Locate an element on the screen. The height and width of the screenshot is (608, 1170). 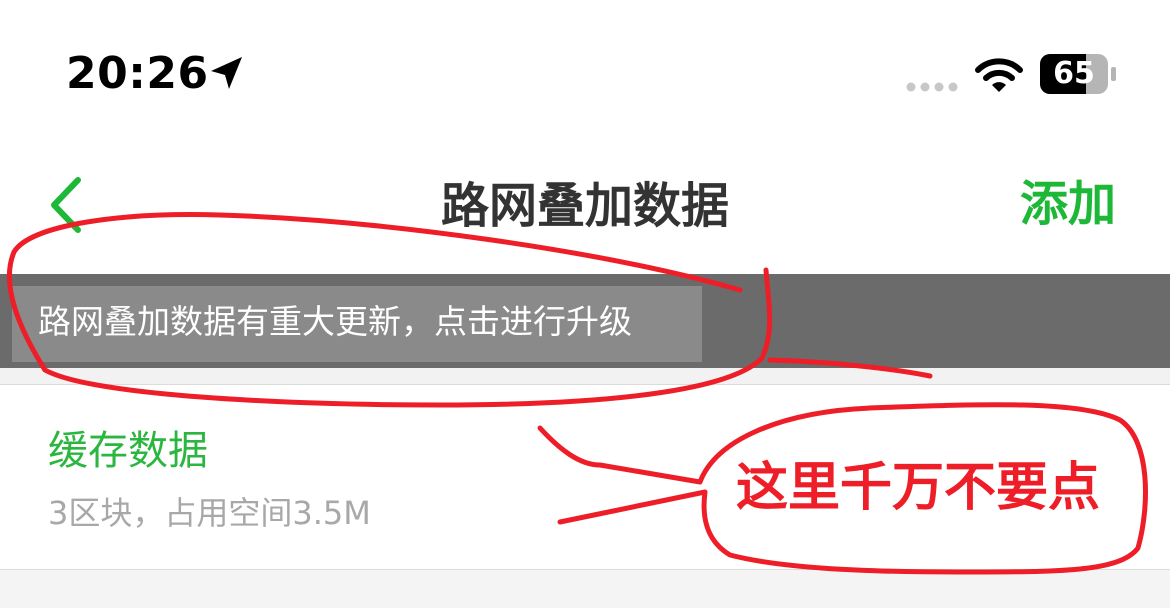
annotation-warning-text: 这里千万不要点 is located at coordinates (918, 488).